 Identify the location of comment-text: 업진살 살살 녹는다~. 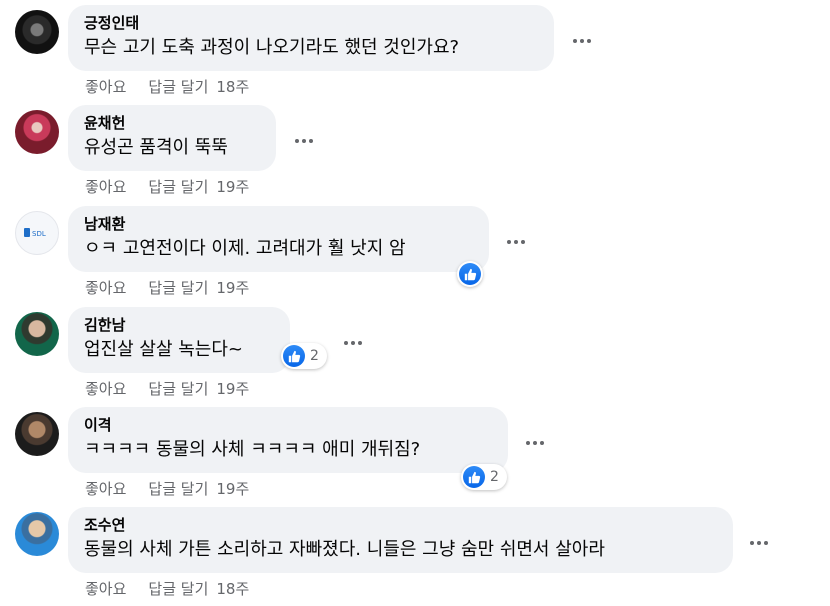
(164, 349).